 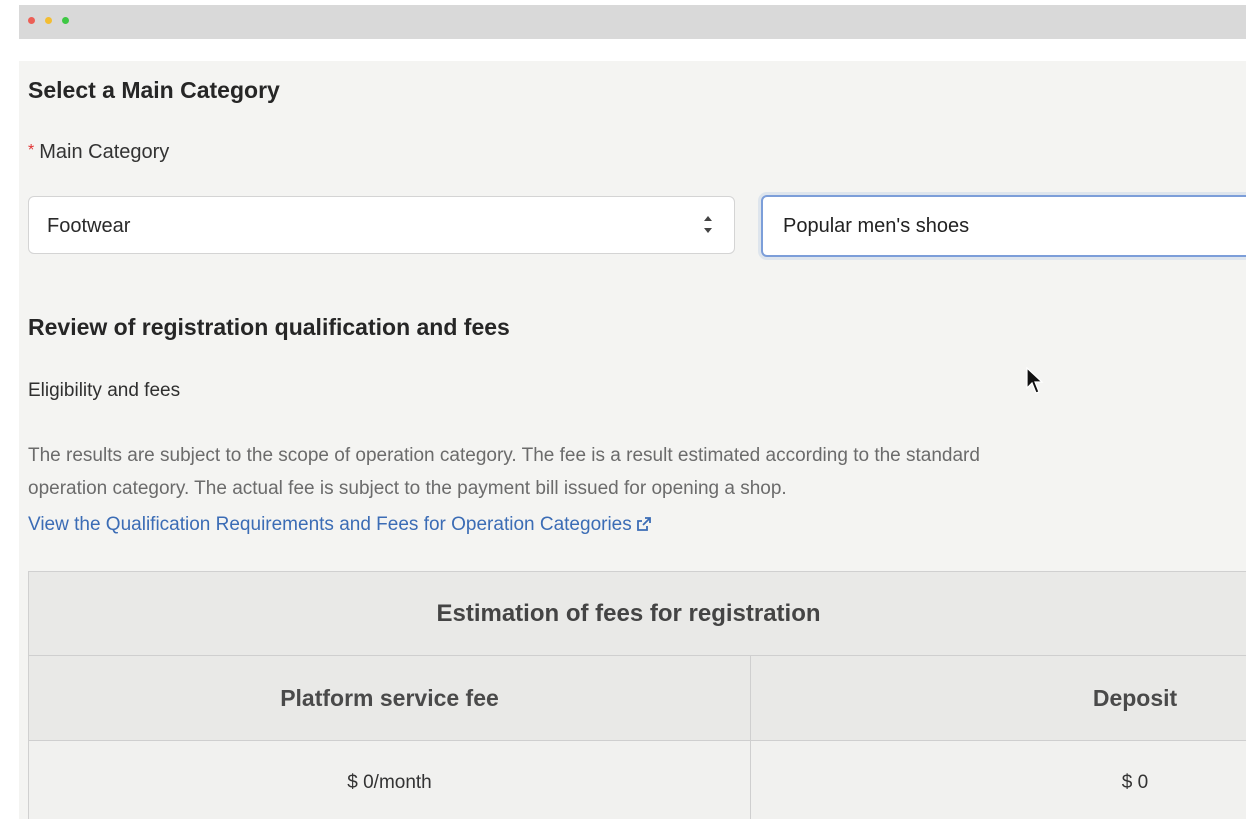 I want to click on title-bar, so click(x=632, y=22).